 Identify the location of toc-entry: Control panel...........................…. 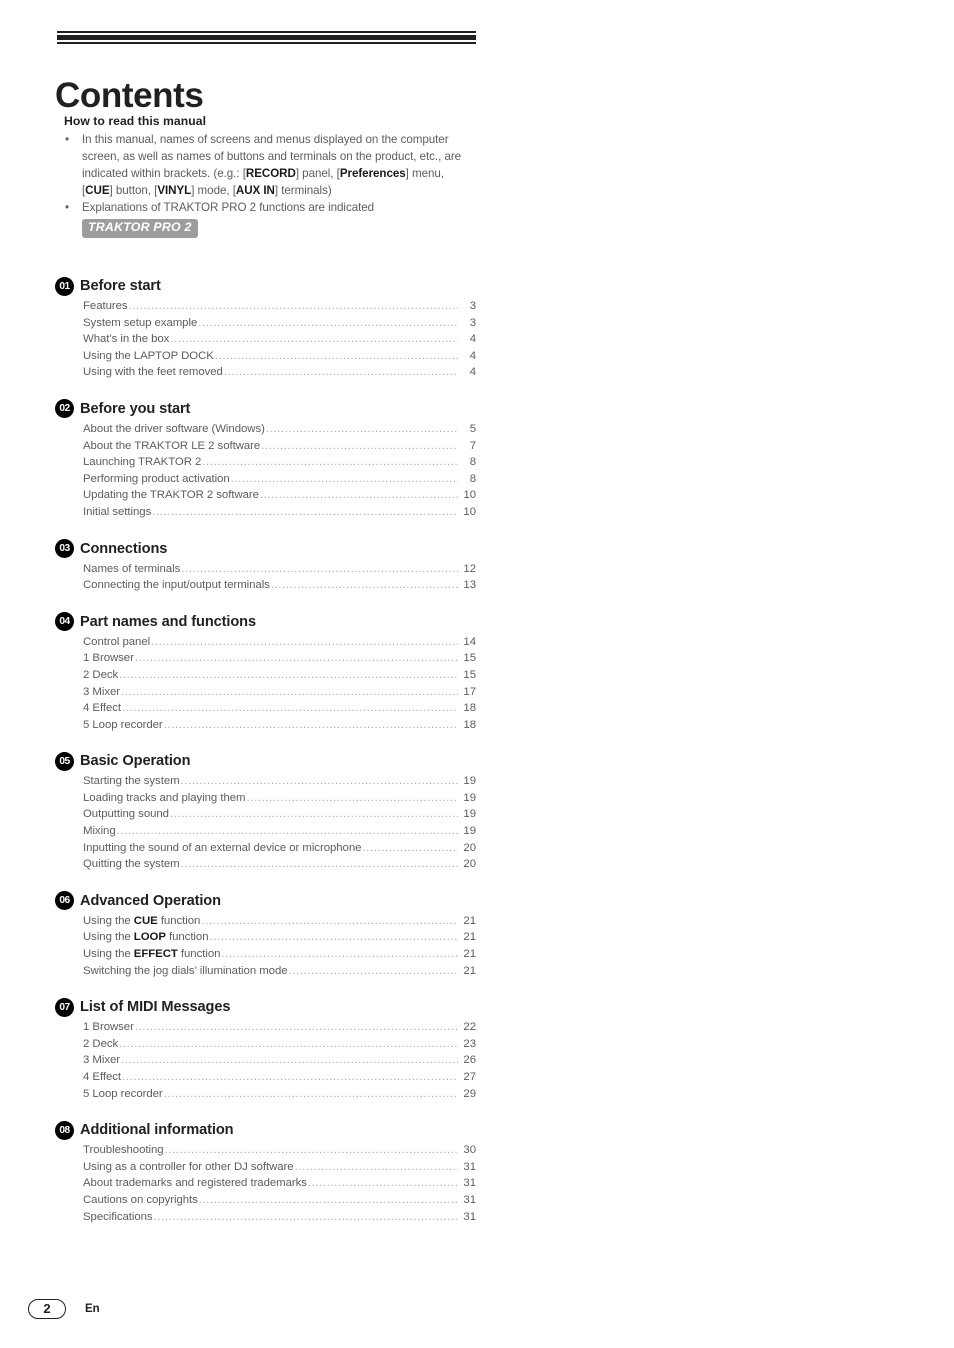
(279, 642).